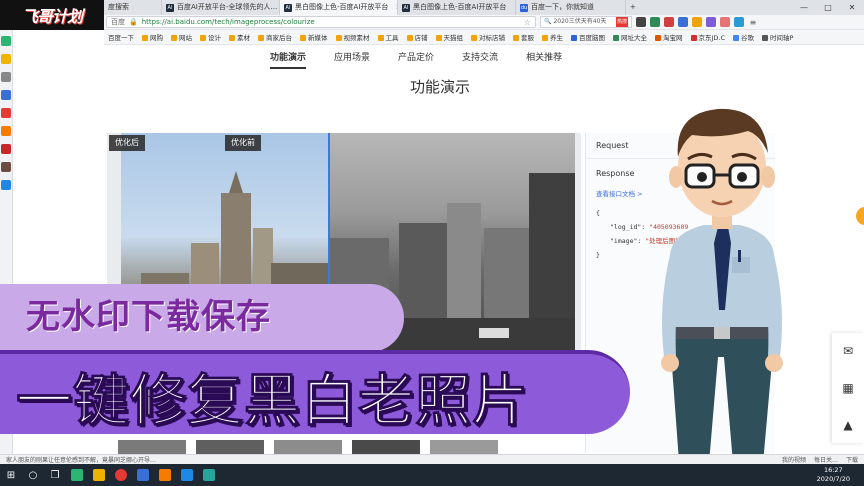  What do you see at coordinates (480, 59) in the screenshot?
I see `subnav-support: 支持交流` at bounding box center [480, 59].